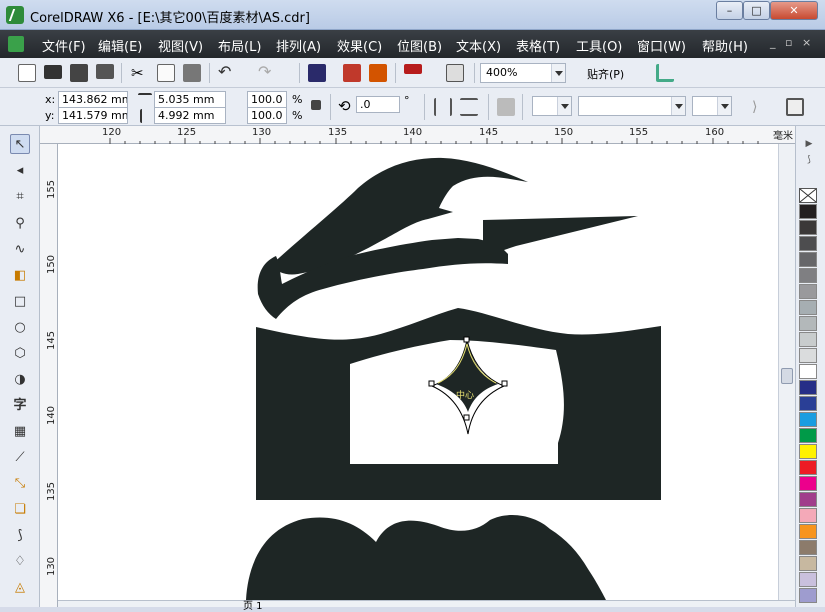 Image resolution: width=825 pixels, height=612 pixels. I want to click on scale-height-field: 100.0, so click(267, 115).